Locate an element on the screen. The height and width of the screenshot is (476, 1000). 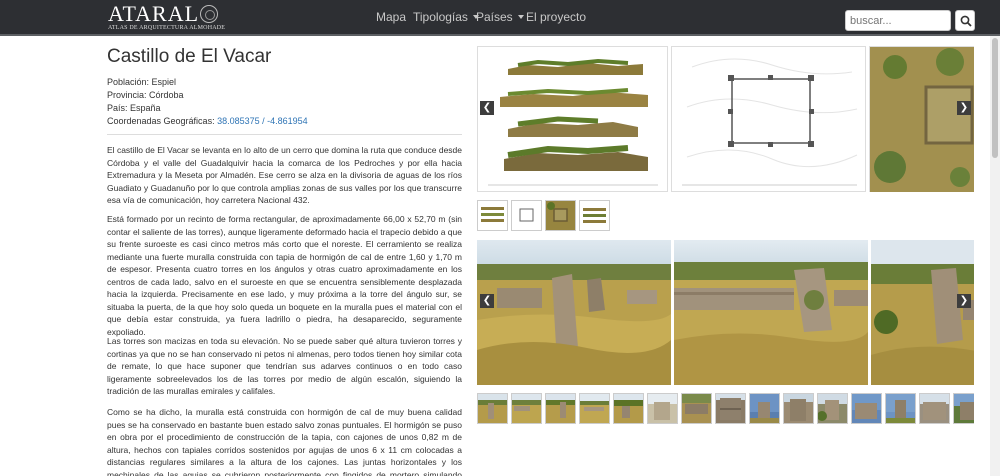
drawings-next-button: ❯ is located at coordinates (964, 108).